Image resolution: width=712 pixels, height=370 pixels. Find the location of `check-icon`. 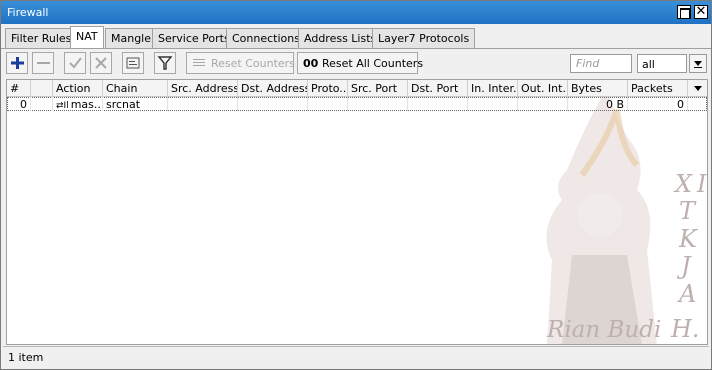

check-icon is located at coordinates (75, 63).